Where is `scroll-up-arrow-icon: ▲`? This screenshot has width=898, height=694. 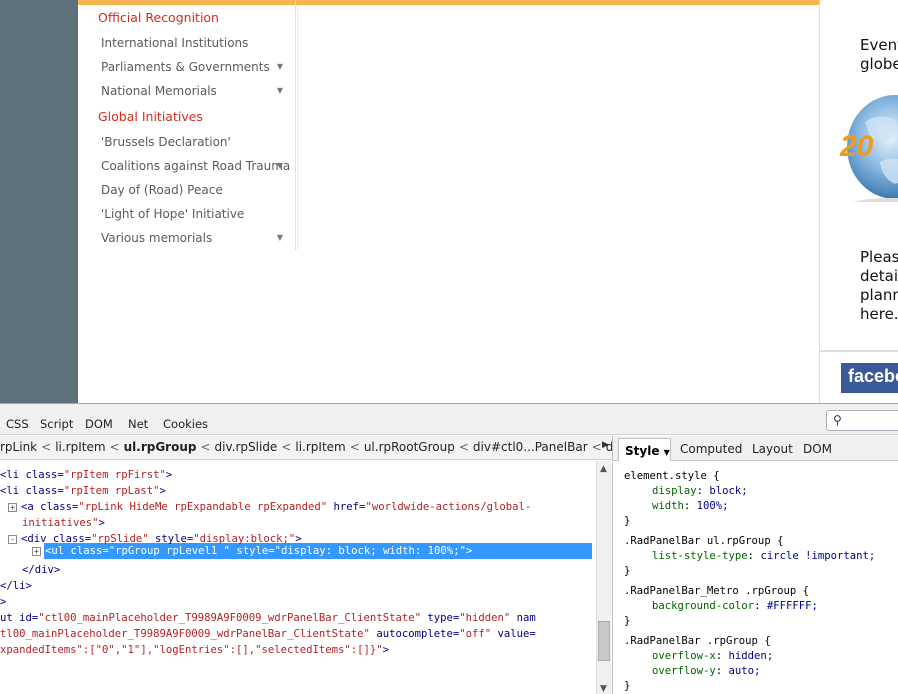
scroll-up-arrow-icon: ▲ is located at coordinates (603, 469).